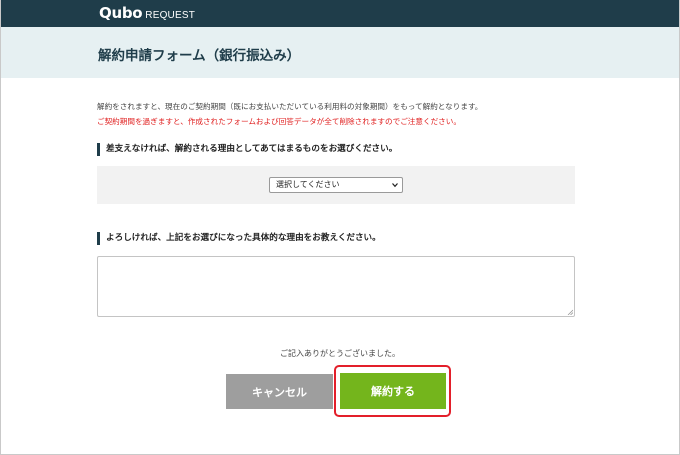 The height and width of the screenshot is (455, 680). Describe the element at coordinates (340, 353) in the screenshot. I see `thanks-message: ご記入ありがとうございました。` at that location.